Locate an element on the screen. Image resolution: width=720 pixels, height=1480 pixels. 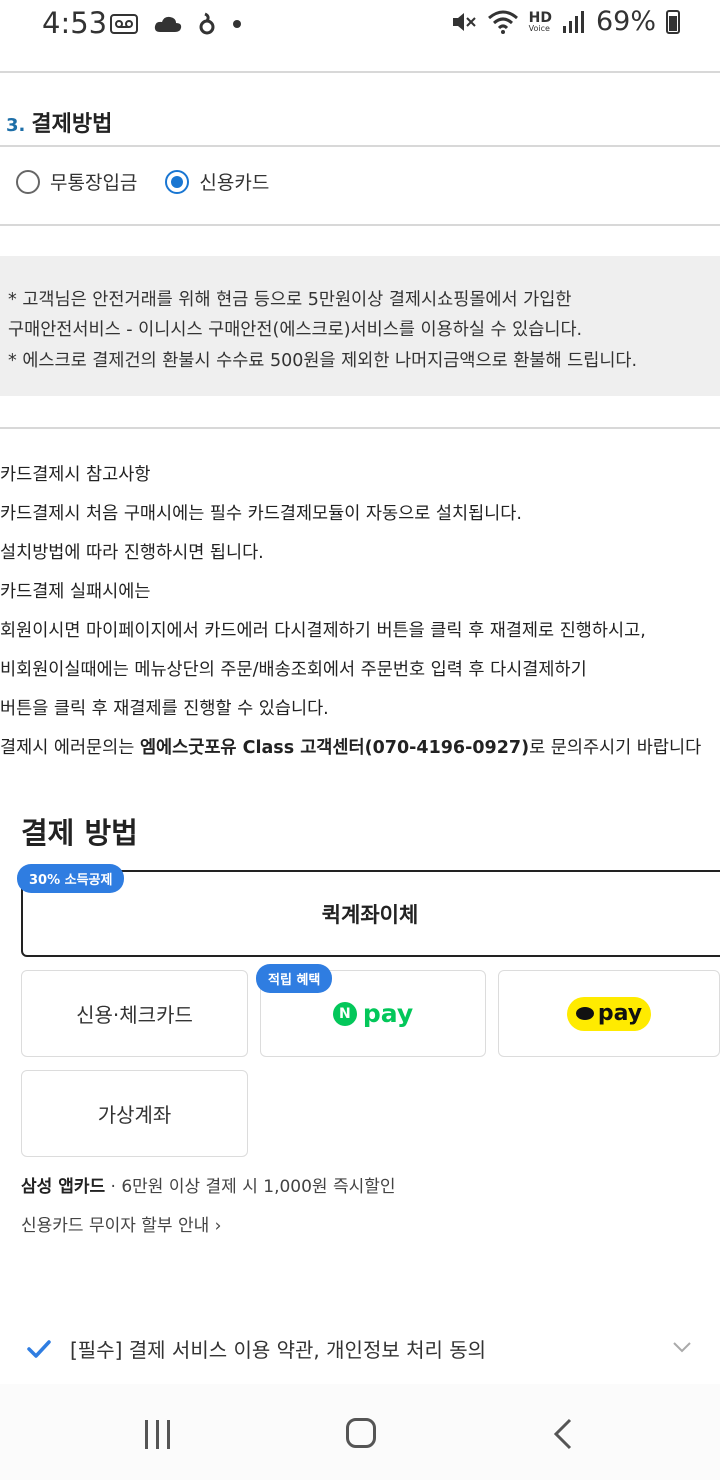
terms-agreement-label: [필수] 결제 서비스 이용 약관, 개인정보 처리 동의 is located at coordinates (278, 1350).